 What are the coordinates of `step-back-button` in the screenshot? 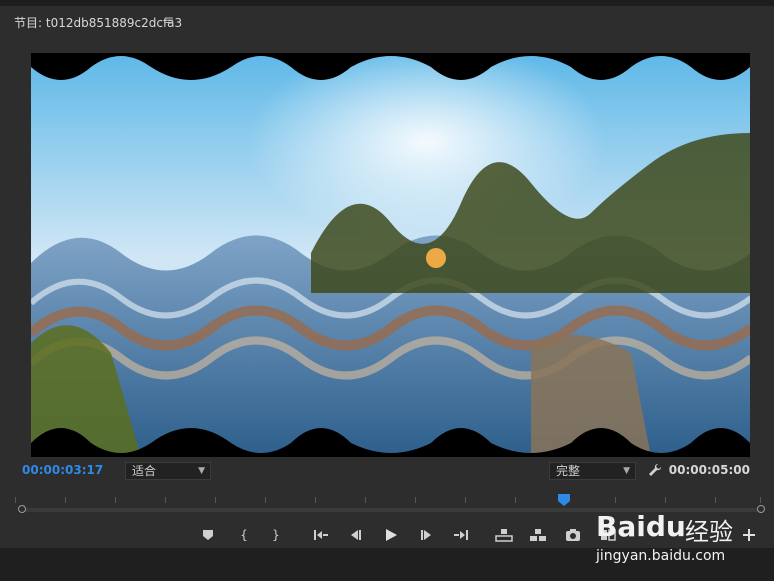 It's located at (356, 535).